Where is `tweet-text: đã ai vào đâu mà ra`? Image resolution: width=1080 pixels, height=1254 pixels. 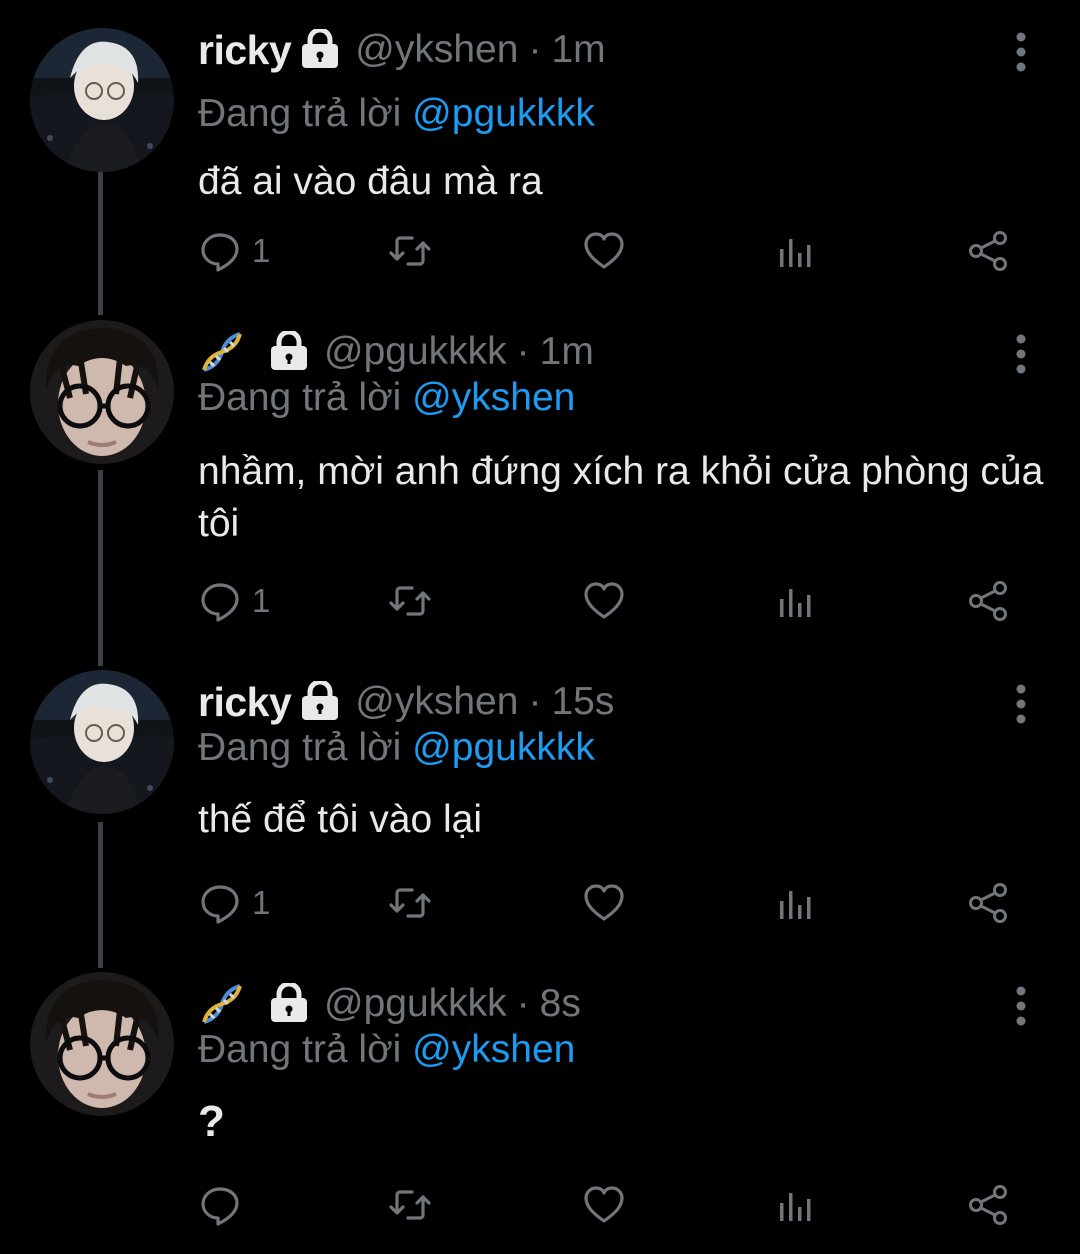 tweet-text: đã ai vào đâu mà ra is located at coordinates (370, 181).